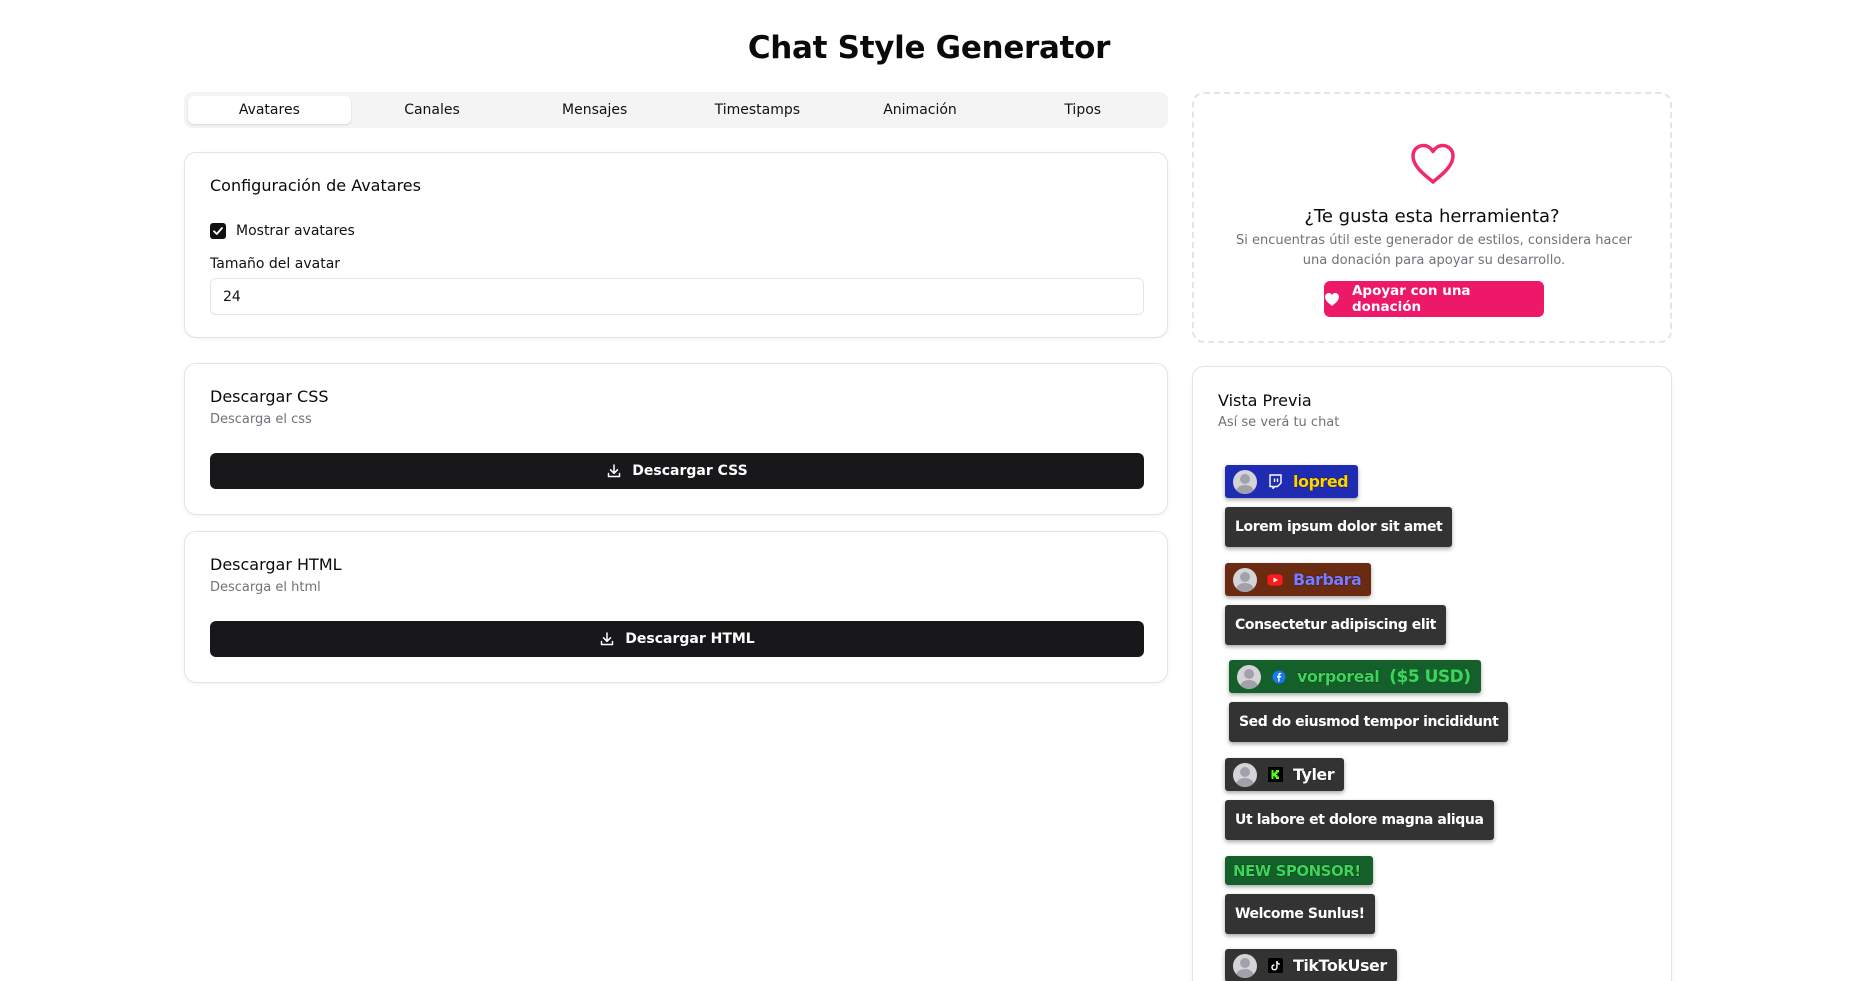 This screenshot has width=1858, height=981. Describe the element at coordinates (1082, 110) in the screenshot. I see `tab-tipos: Tipos` at that location.